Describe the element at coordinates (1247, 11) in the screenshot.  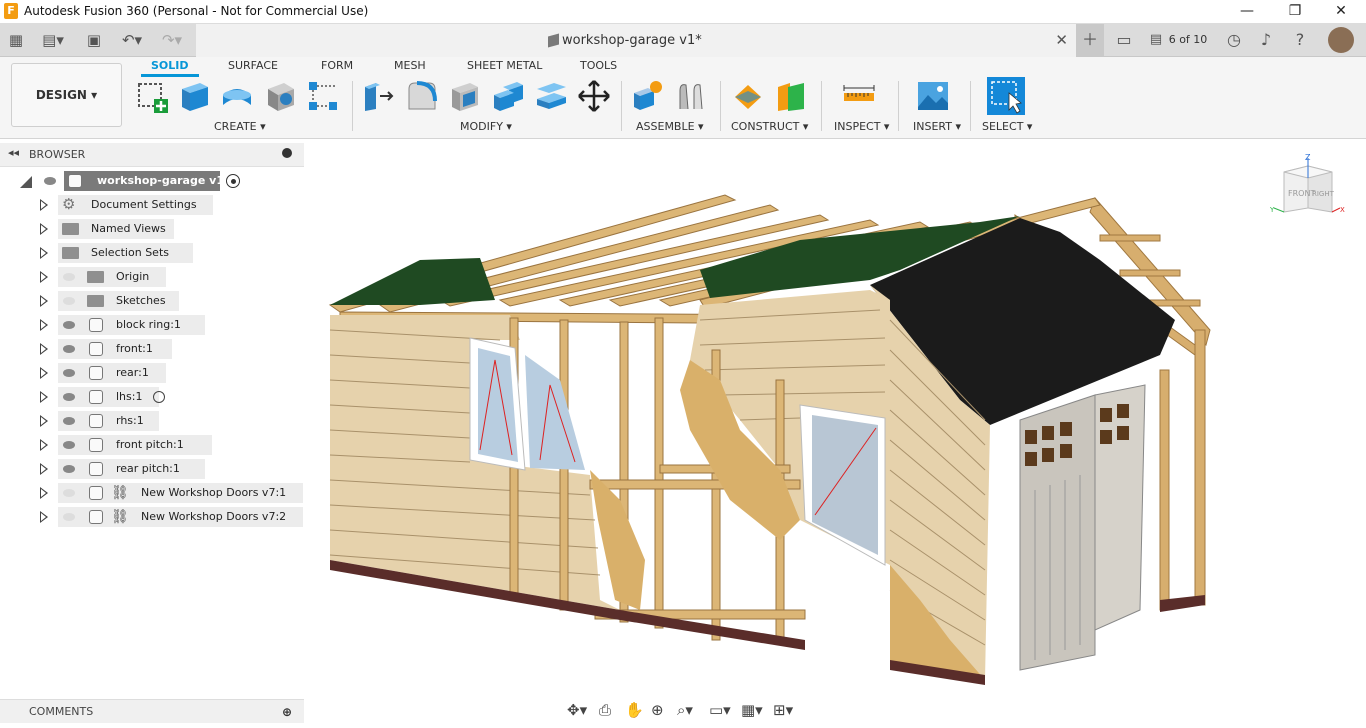
I see `minimize-button: —` at that location.